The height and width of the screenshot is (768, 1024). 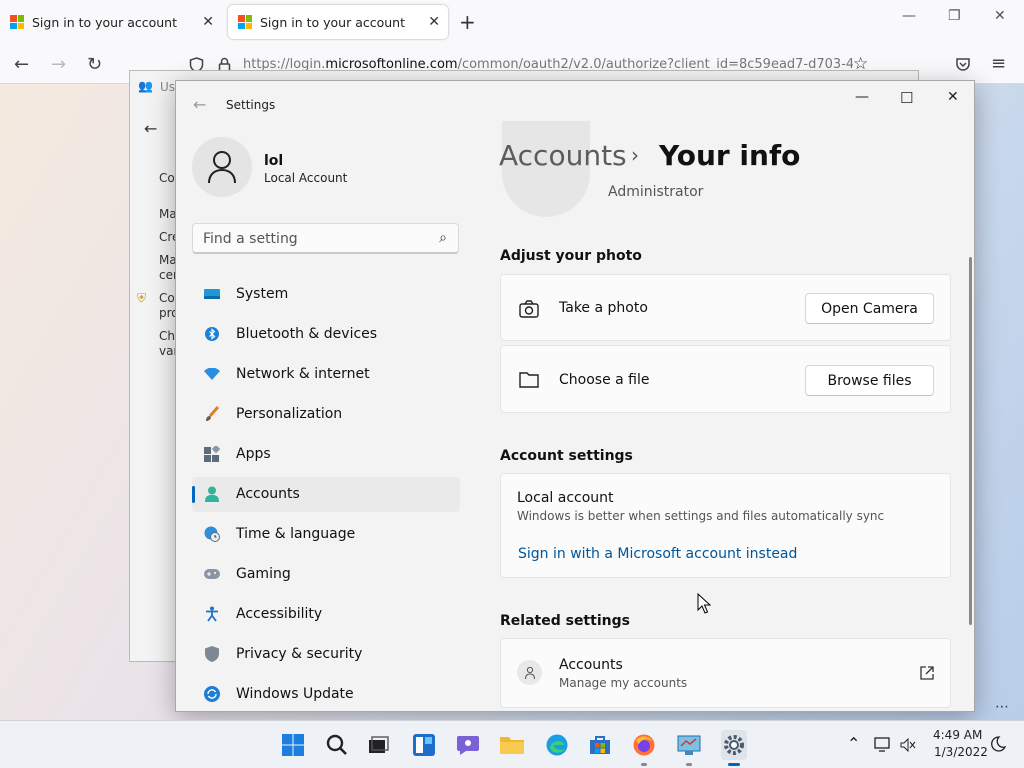 I want to click on maximize-icon: ☐, so click(x=906, y=98).